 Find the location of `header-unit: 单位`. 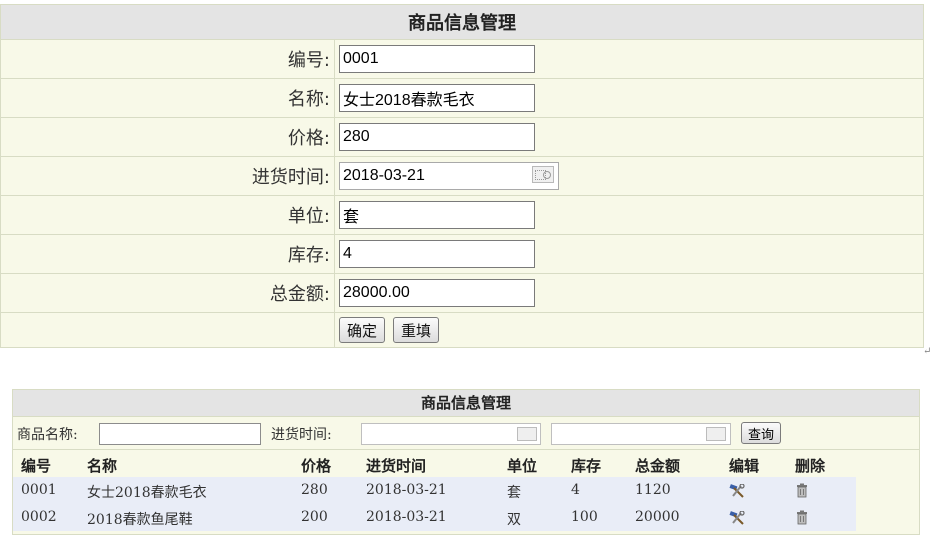

header-unit: 单位 is located at coordinates (522, 466).